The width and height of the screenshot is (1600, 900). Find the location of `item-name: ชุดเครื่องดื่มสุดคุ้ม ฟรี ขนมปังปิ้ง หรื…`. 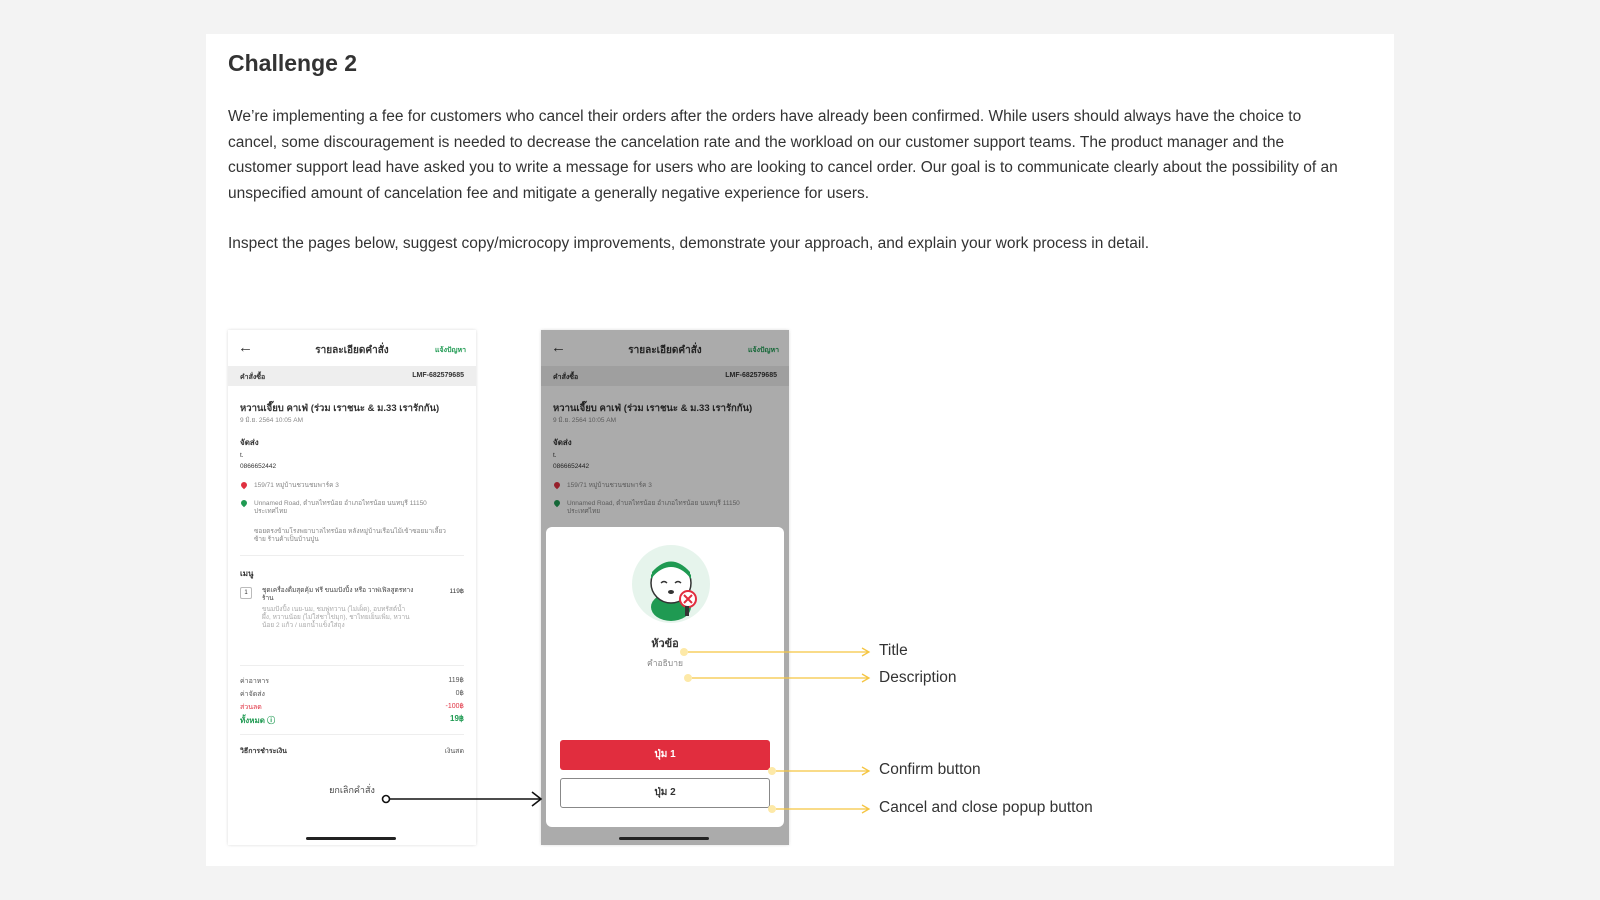

item-name: ชุดเครื่องดื่มสุดคุ้ม ฟรี ขนมปังปิ้ง หรื… is located at coordinates (338, 594).